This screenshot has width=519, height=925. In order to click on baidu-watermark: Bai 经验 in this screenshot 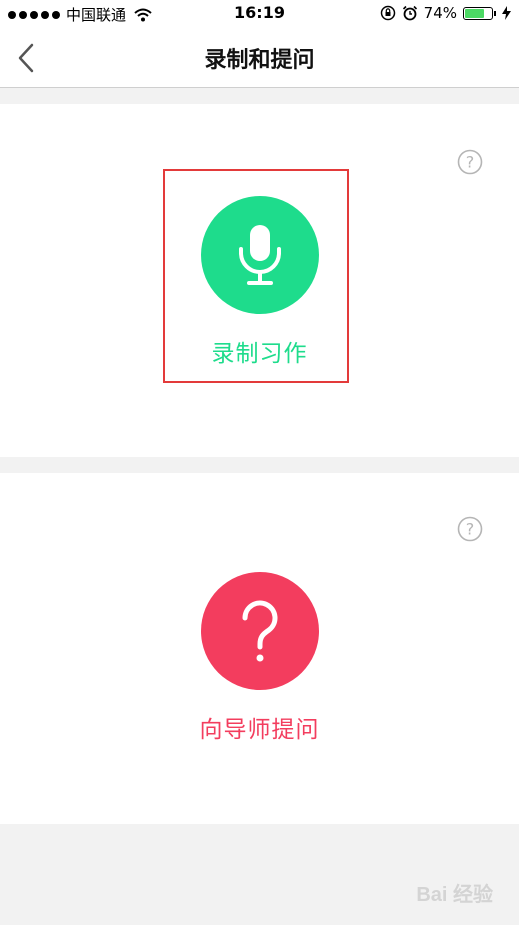, I will do `click(454, 895)`.